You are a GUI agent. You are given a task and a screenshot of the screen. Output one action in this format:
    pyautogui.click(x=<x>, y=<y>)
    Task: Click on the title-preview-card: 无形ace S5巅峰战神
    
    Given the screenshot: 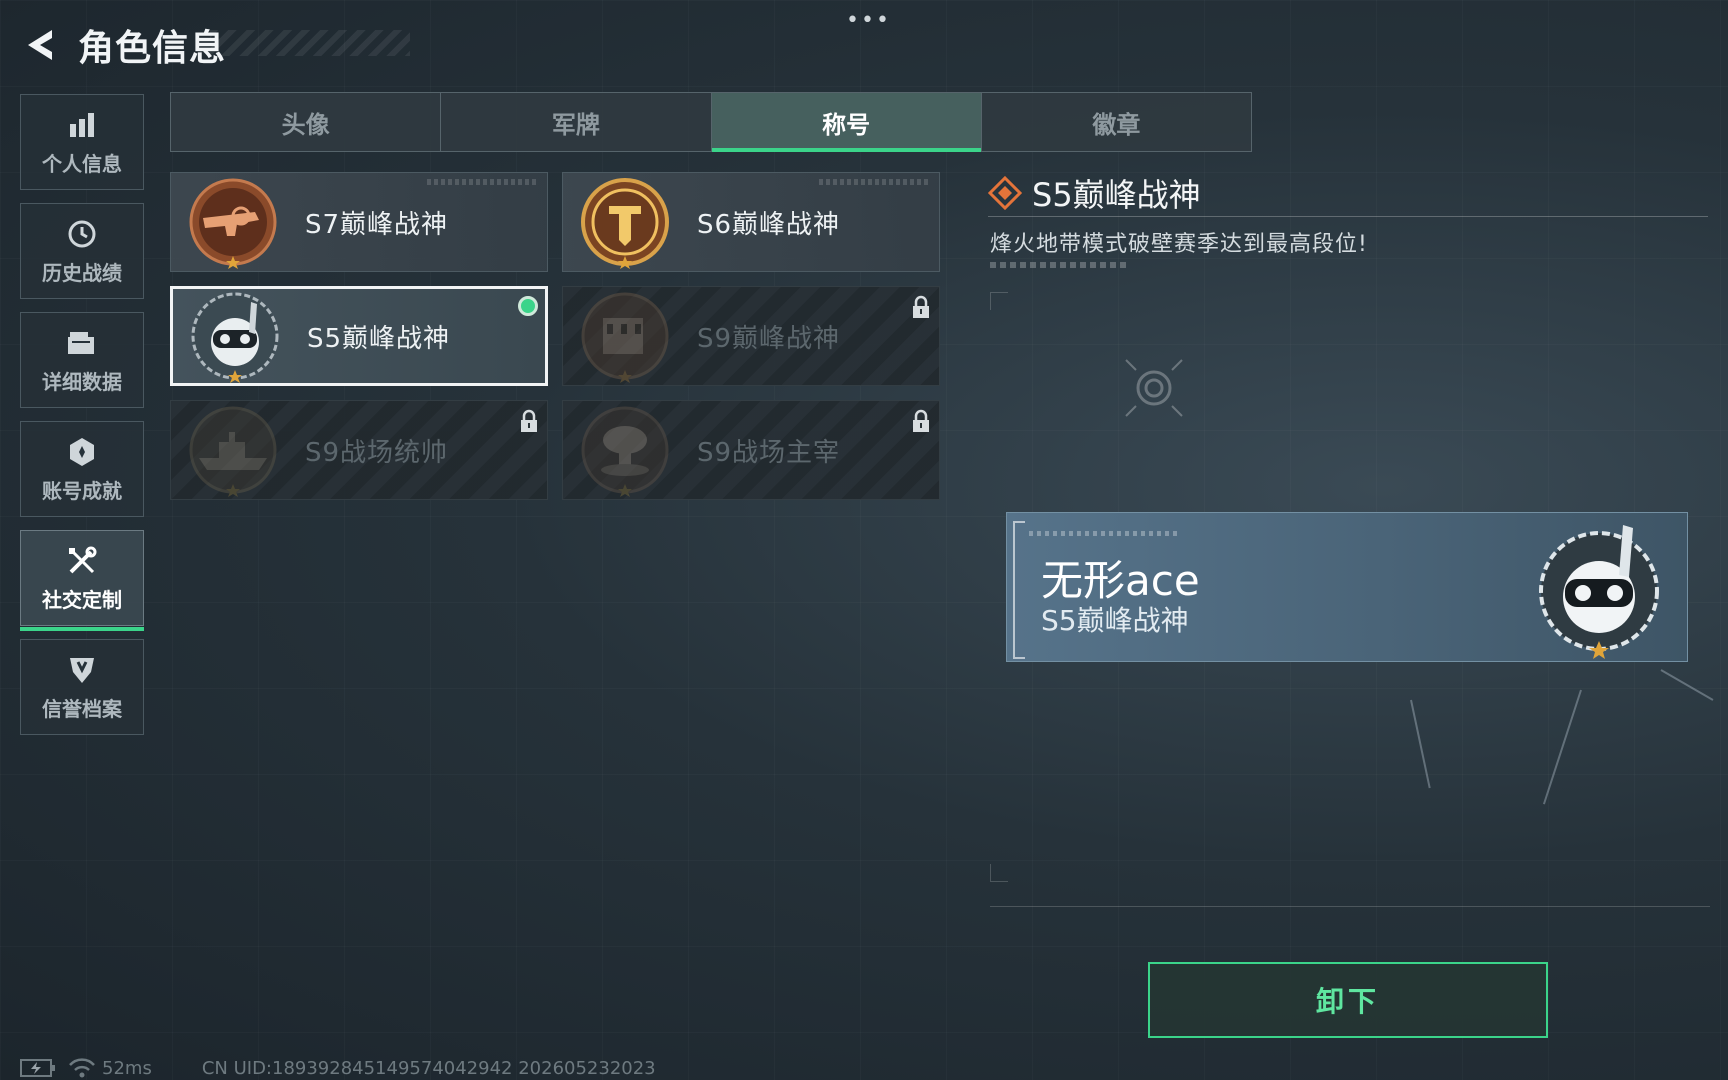 What is the action you would take?
    pyautogui.click(x=1347, y=587)
    